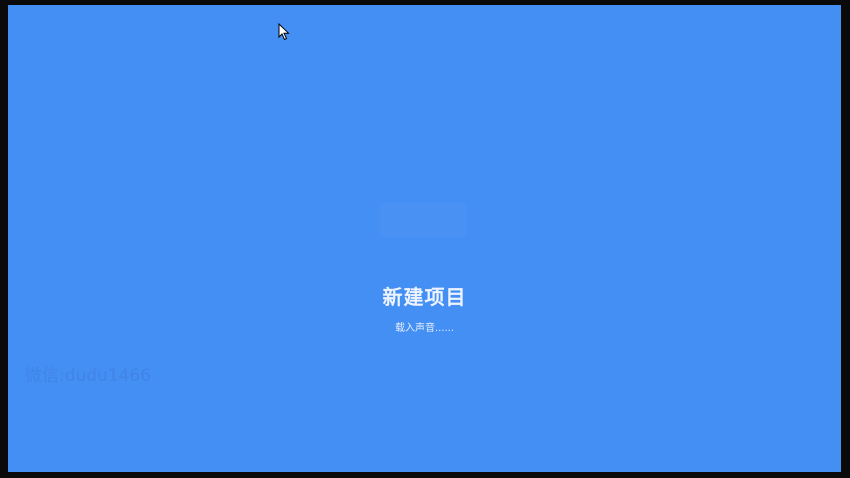 This screenshot has width=850, height=478. I want to click on watermark: 微信:dudu1466, so click(88, 376).